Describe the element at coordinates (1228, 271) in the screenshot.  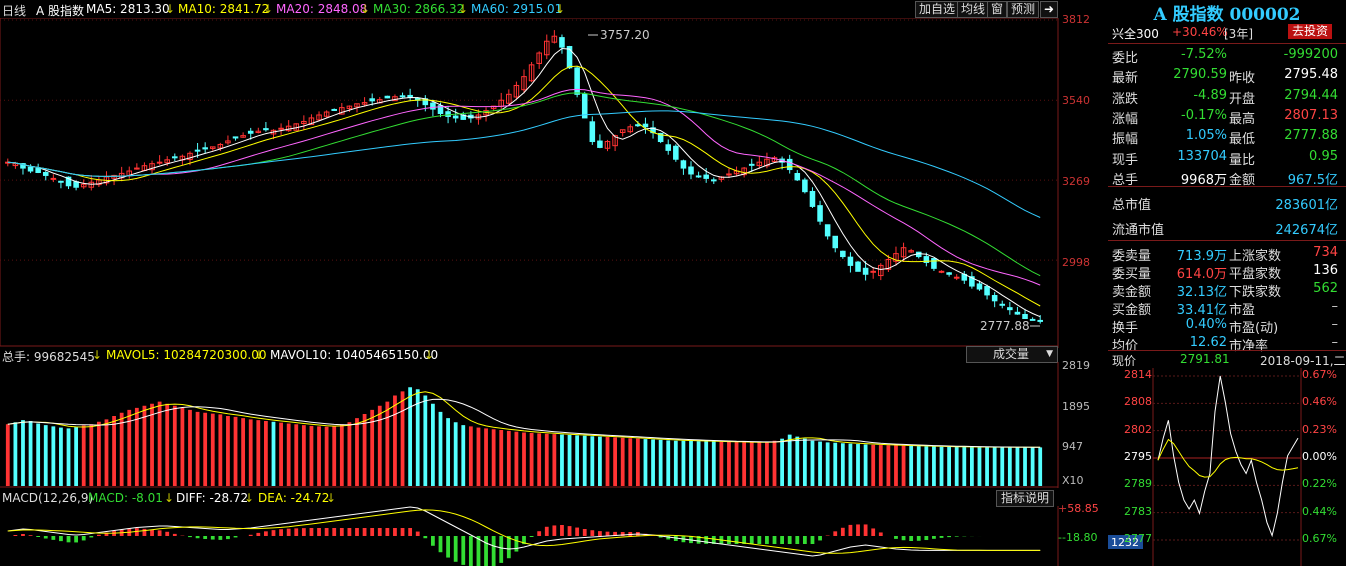
I see `order-row: 委买量 614.0万 平盘家数 136` at that location.